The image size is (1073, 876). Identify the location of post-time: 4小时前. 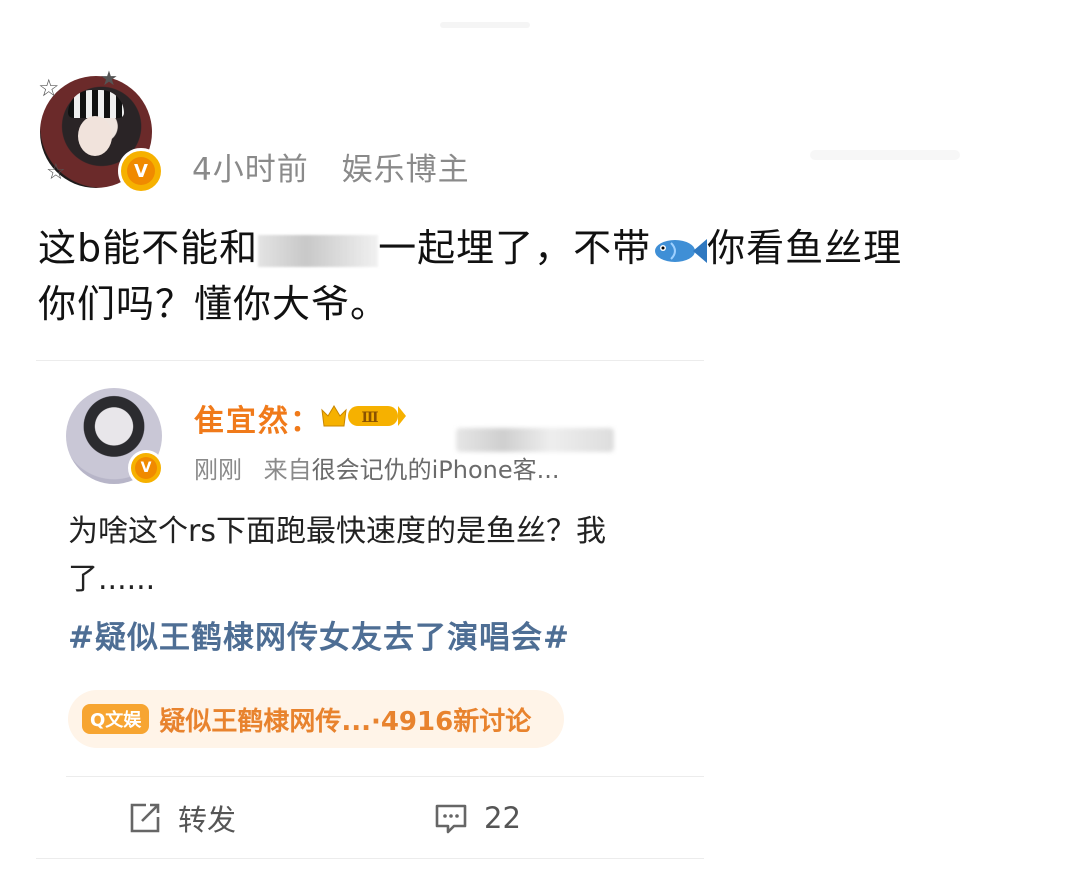
(250, 170).